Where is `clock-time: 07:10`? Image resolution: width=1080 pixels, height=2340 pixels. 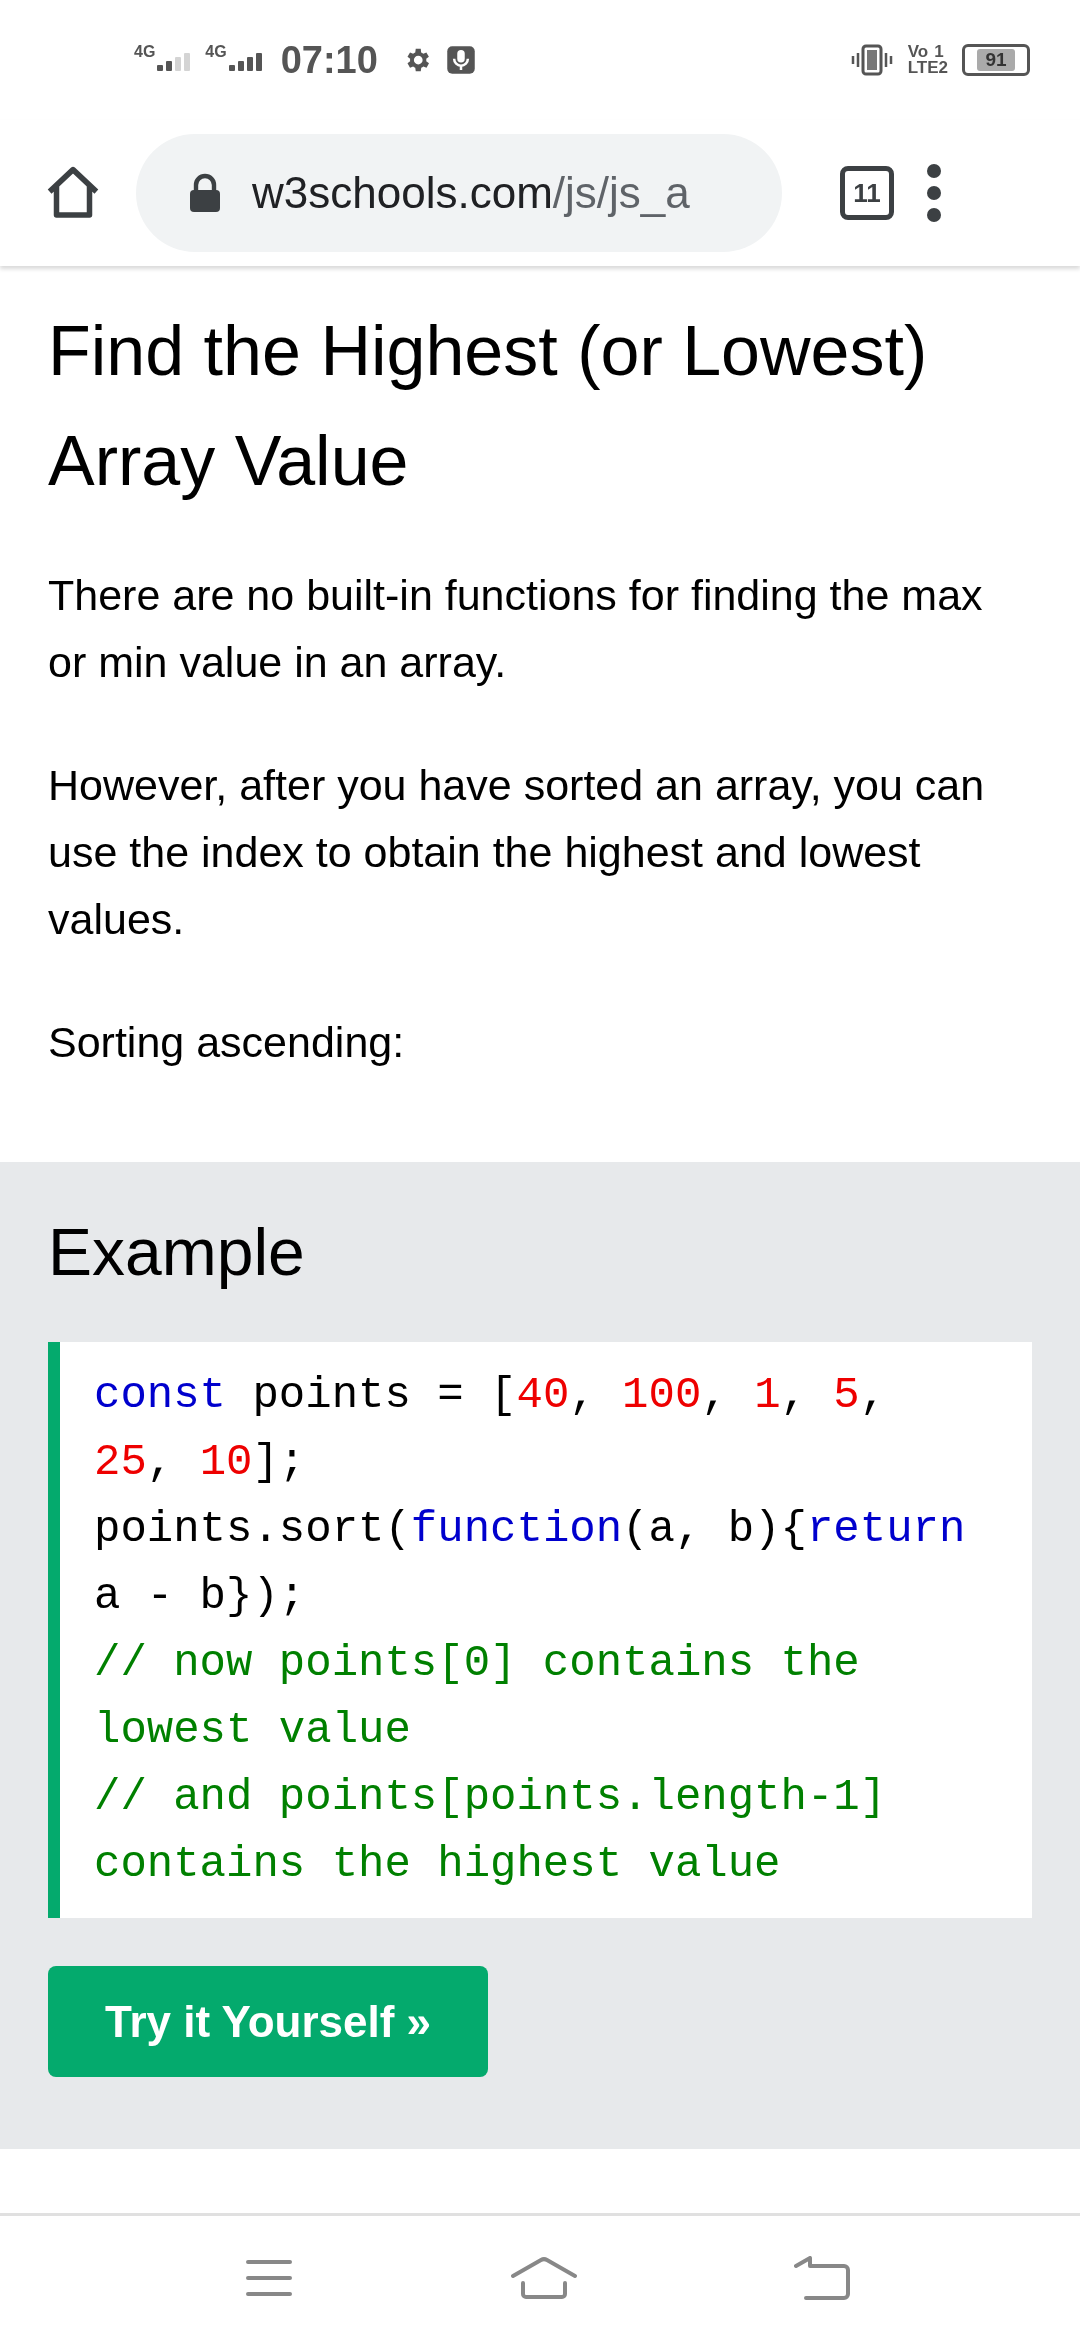 clock-time: 07:10 is located at coordinates (329, 60).